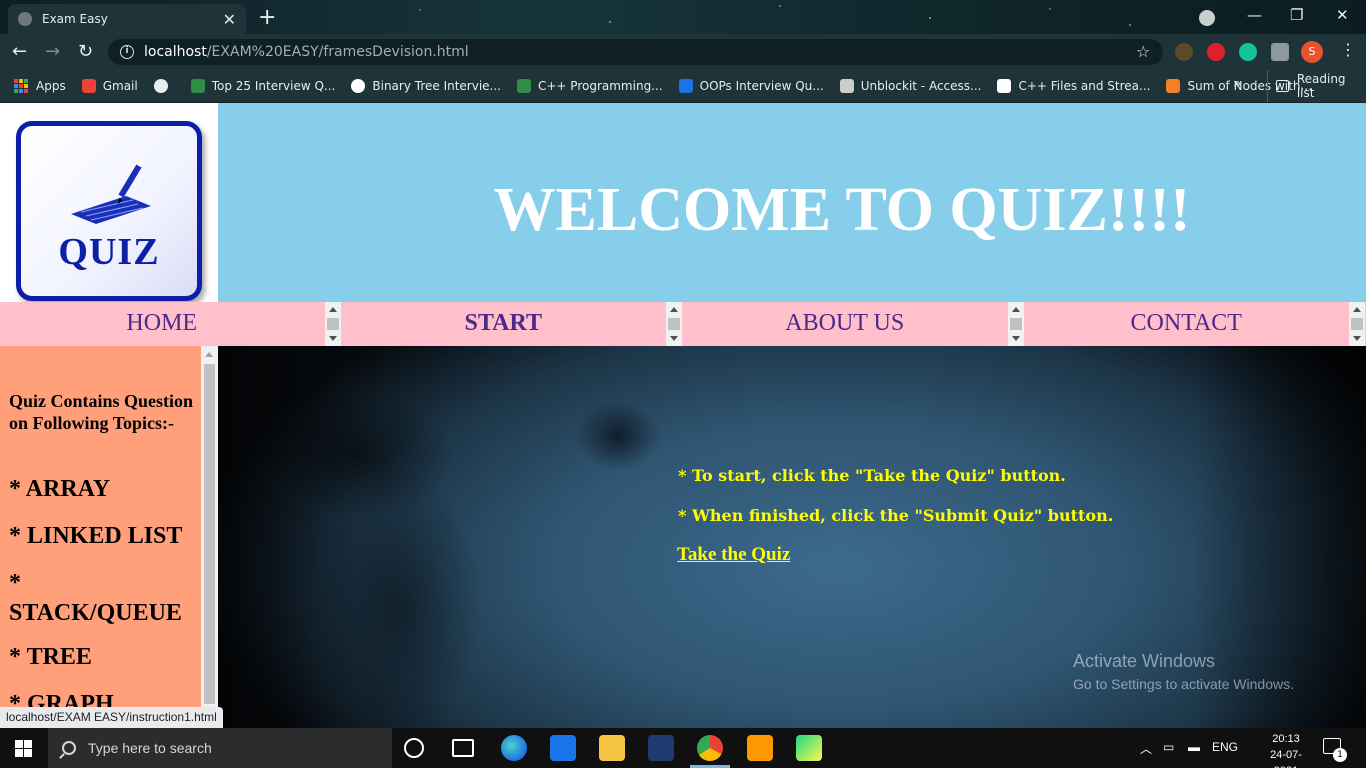 The image size is (1366, 768). I want to click on menu-kebab-icon: ⋮, so click(1348, 49).